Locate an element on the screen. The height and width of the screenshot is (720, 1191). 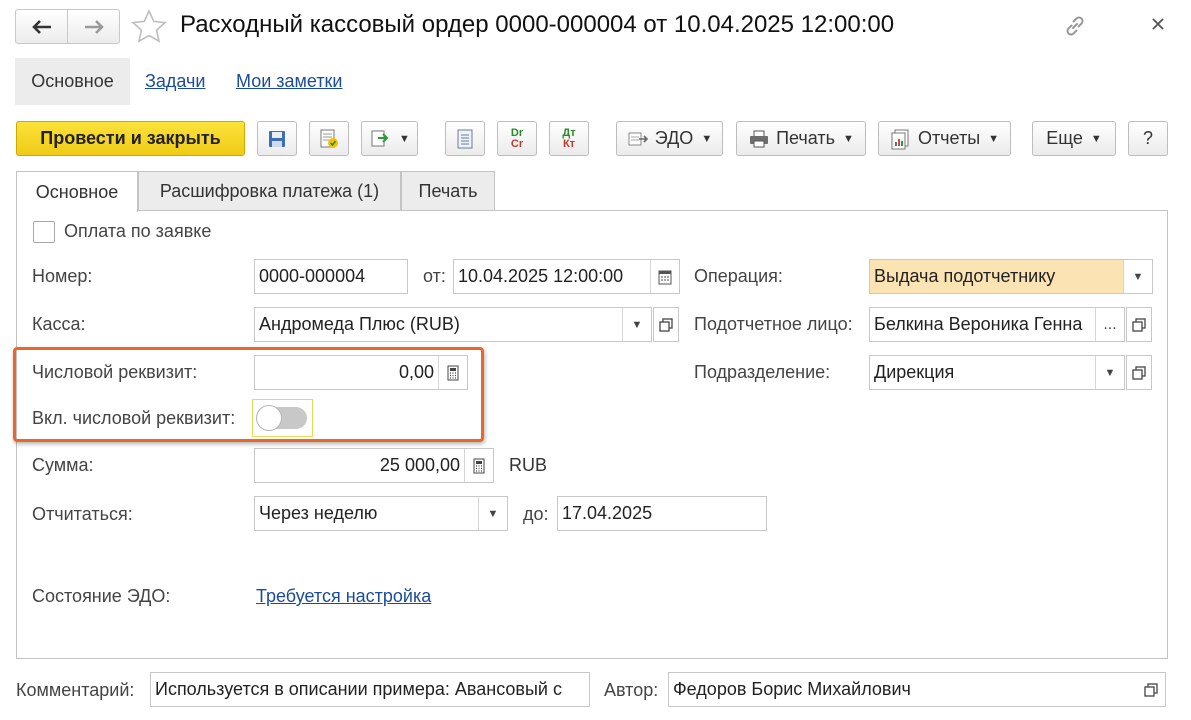
star-icon is located at coordinates (149, 26).